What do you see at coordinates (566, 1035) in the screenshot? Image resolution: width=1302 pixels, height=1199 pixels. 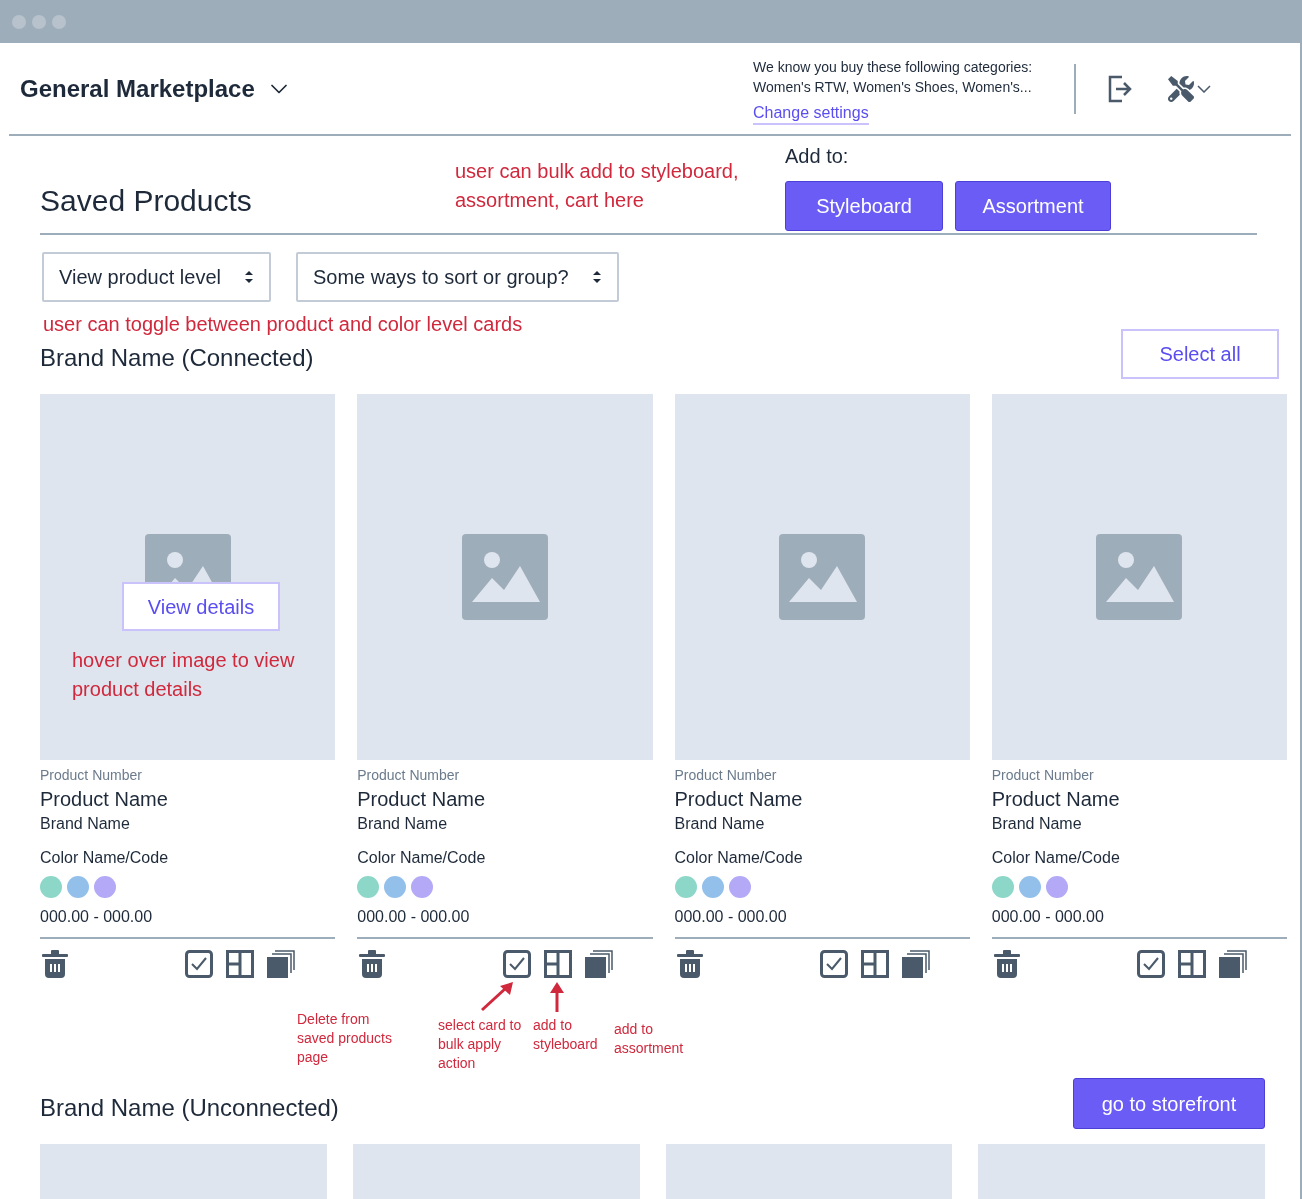 I see `annotation-note: add to styleboard` at bounding box center [566, 1035].